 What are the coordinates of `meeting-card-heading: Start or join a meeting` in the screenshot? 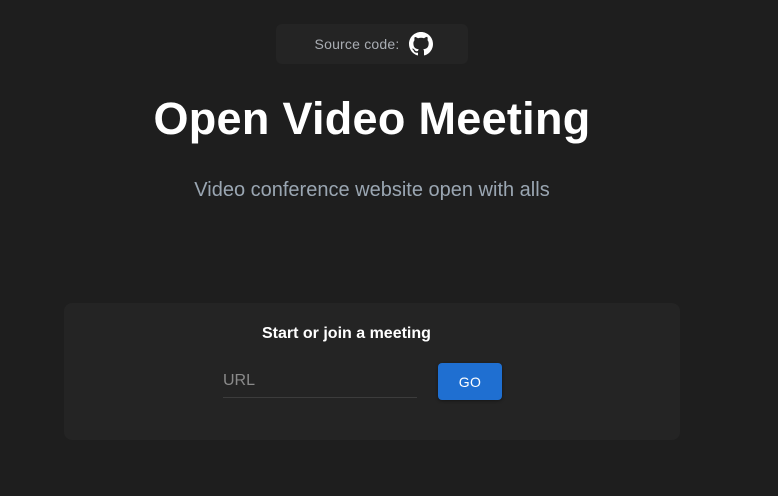 It's located at (346, 333).